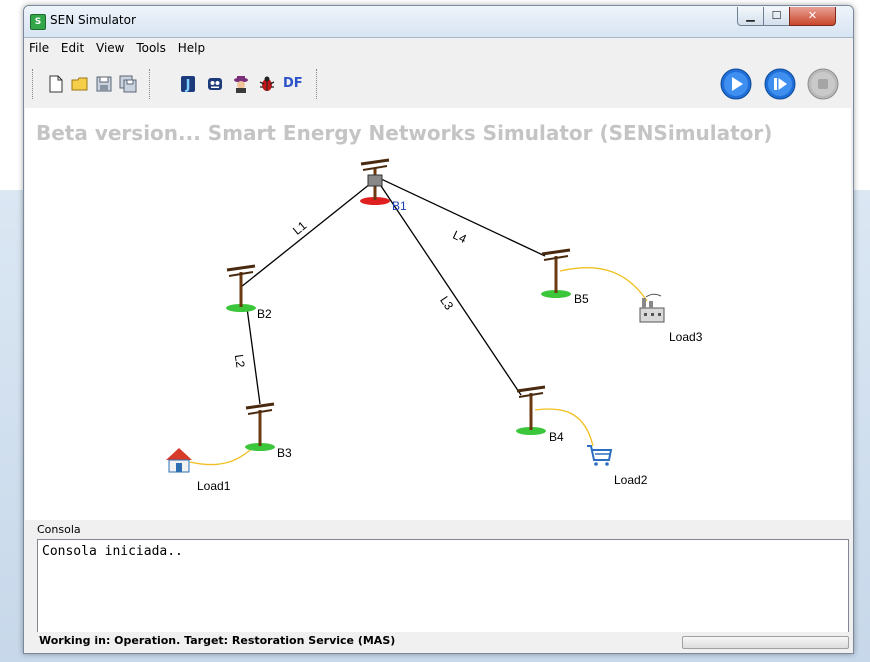 Image resolution: width=870 pixels, height=662 pixels. I want to click on bug-icon, so click(267, 84).